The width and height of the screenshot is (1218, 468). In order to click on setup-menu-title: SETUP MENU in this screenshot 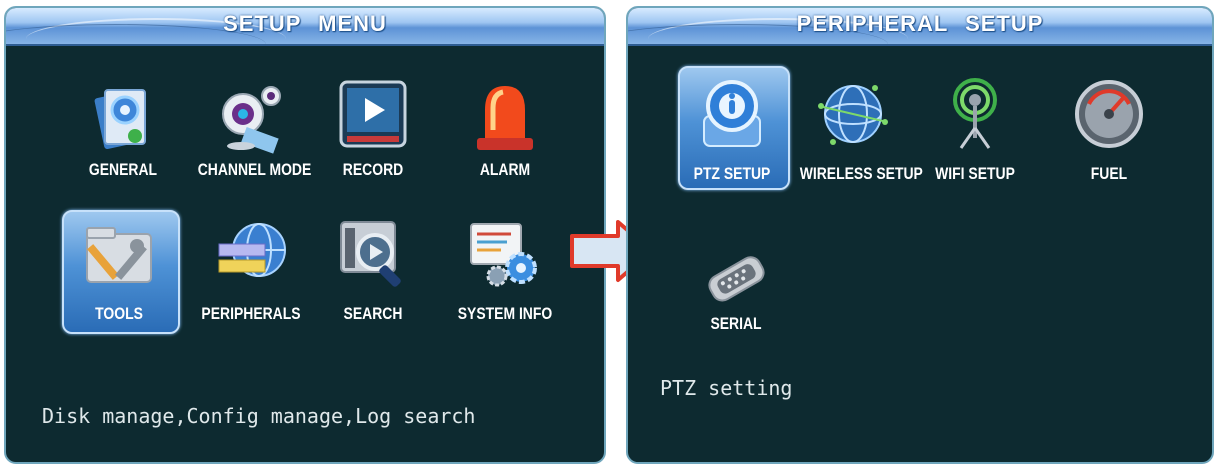, I will do `click(305, 23)`.